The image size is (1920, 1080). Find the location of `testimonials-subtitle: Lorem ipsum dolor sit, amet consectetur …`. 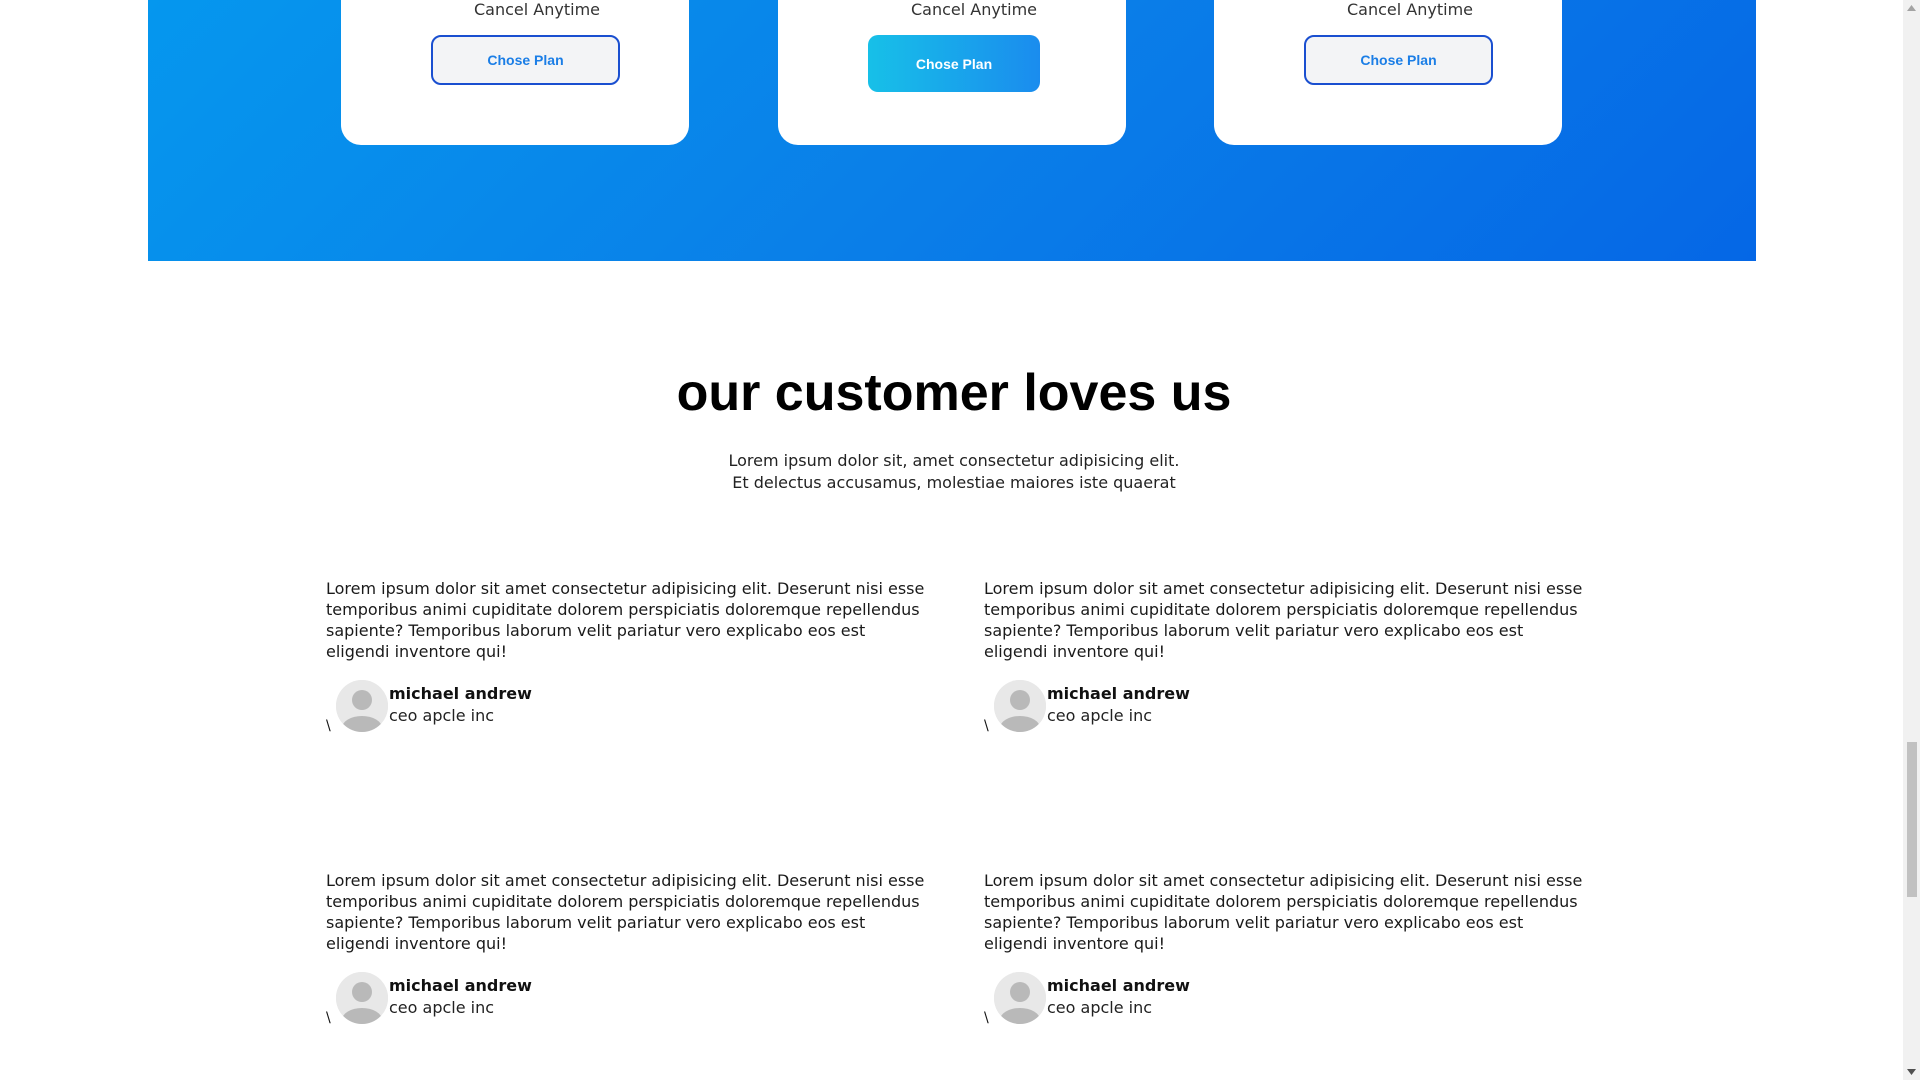

testimonials-subtitle: Lorem ipsum dolor sit, amet consectetur … is located at coordinates (954, 472).